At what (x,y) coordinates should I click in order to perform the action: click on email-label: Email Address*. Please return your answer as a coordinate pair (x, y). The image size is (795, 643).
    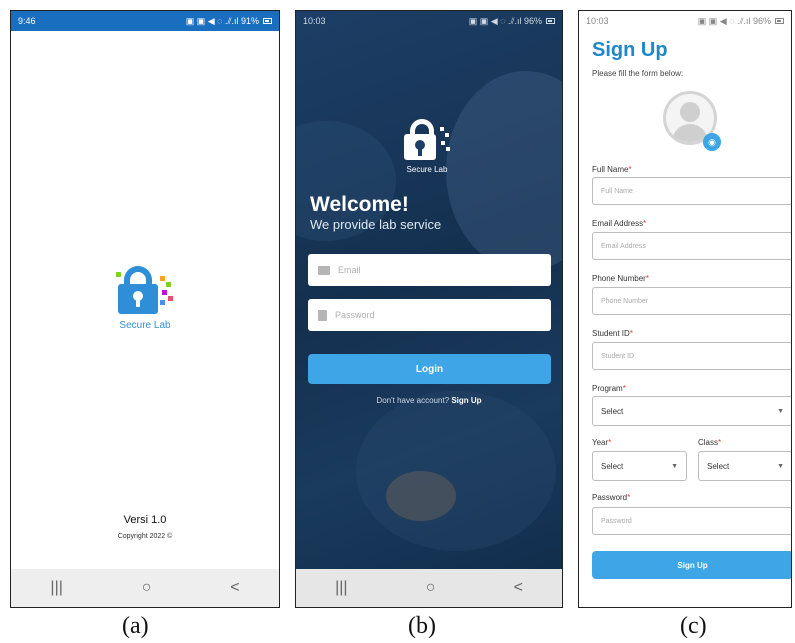
    Looking at the image, I should click on (619, 223).